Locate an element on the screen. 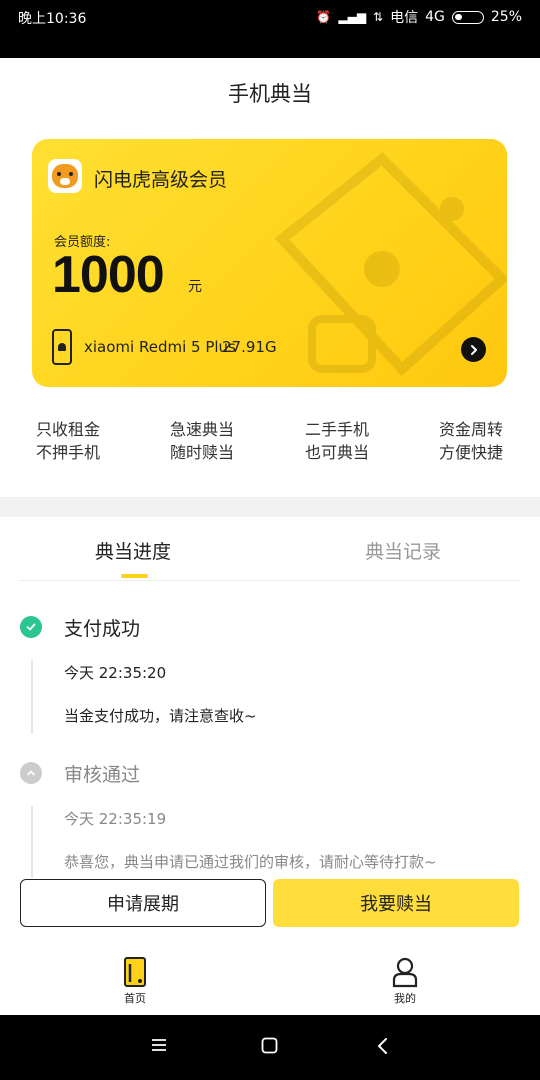  nav-label: 首页 is located at coordinates (135, 998).